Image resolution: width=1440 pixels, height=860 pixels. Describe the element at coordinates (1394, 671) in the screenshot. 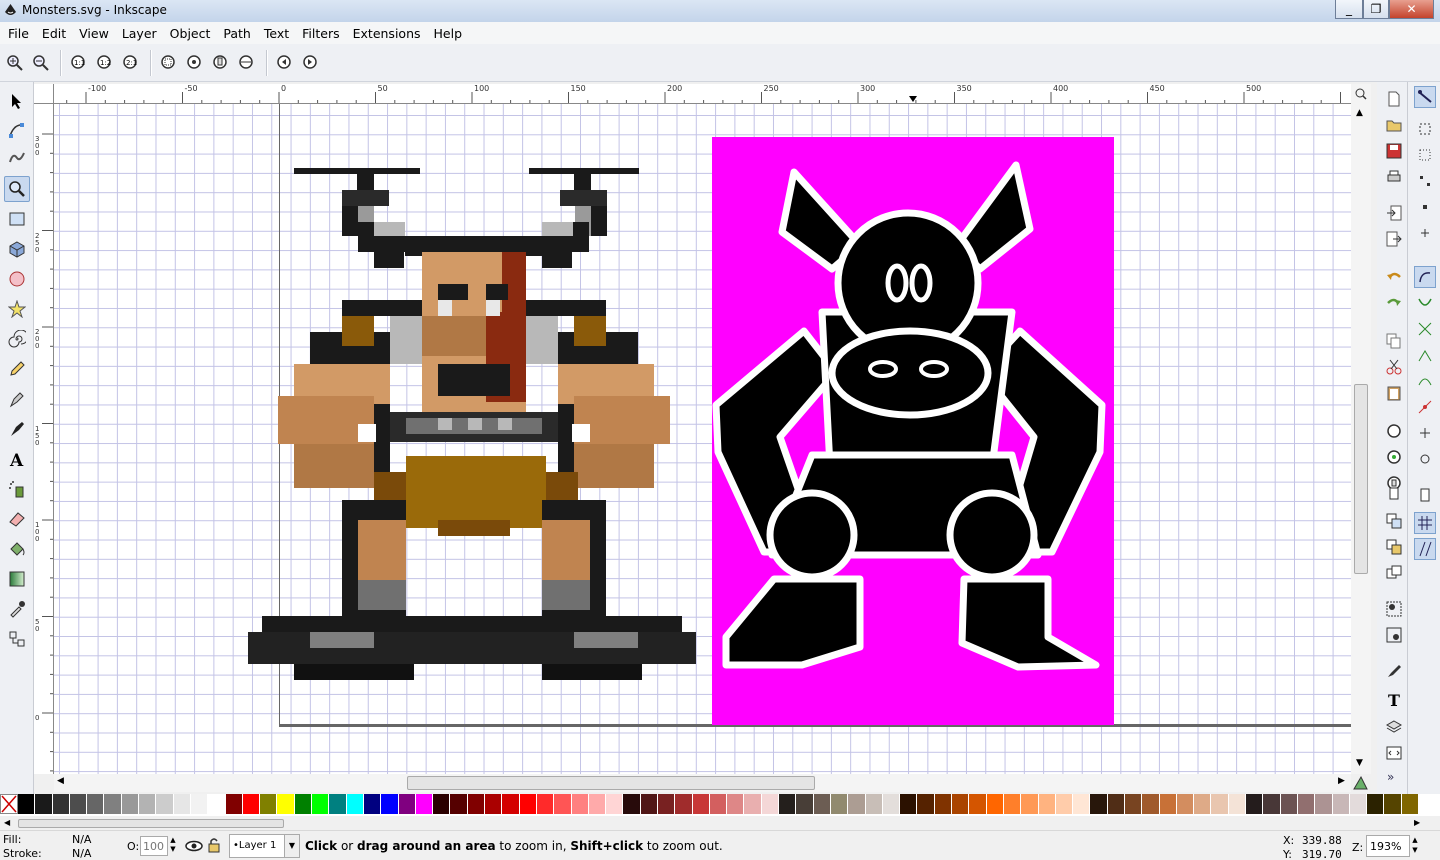

I see `fill-stroke-button` at that location.